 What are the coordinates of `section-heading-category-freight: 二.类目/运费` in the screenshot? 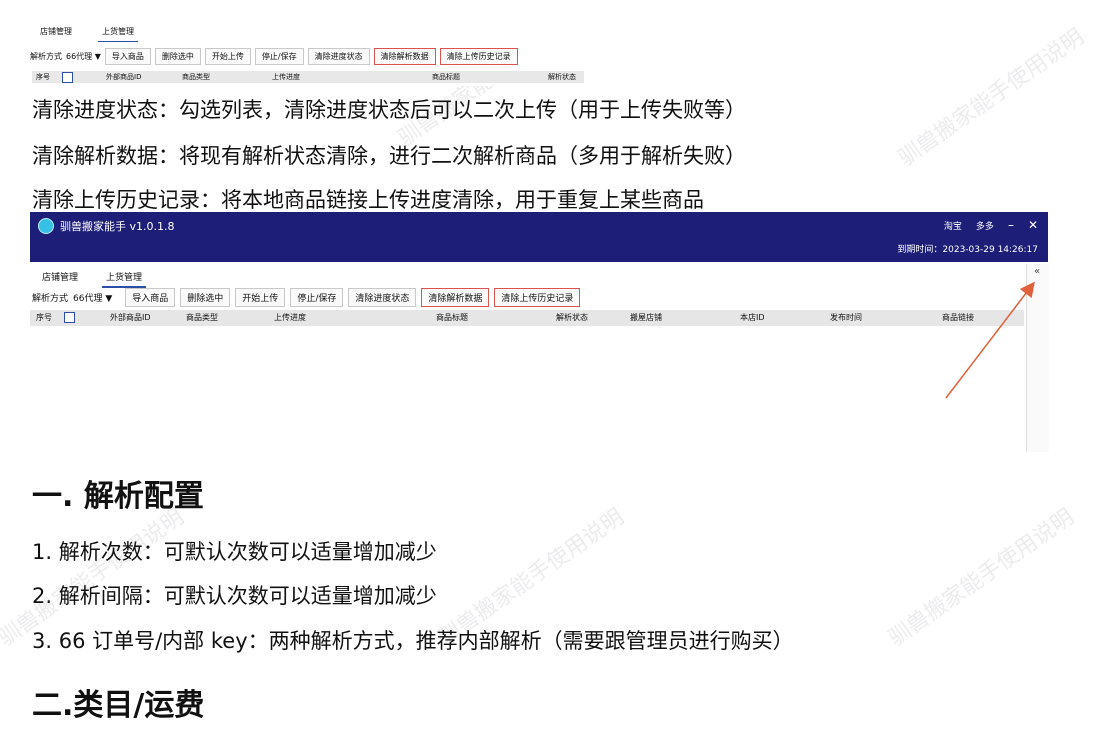 It's located at (118, 705).